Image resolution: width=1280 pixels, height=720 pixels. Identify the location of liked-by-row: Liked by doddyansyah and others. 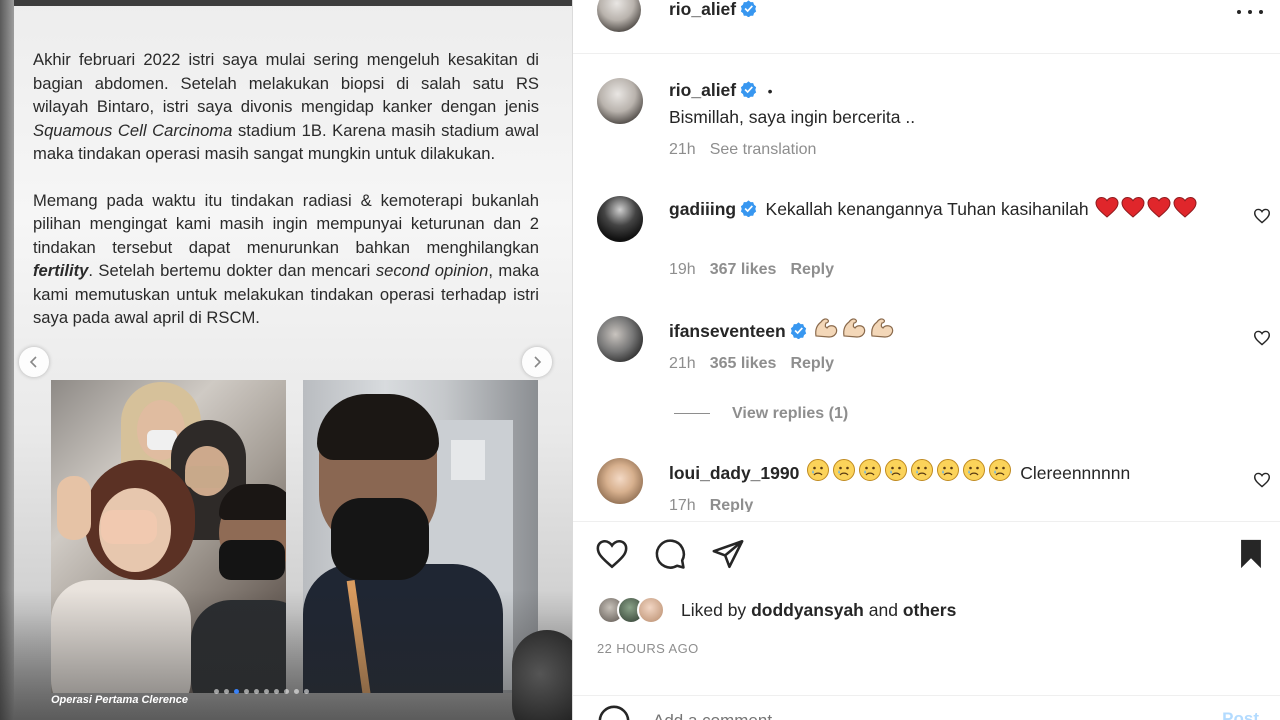
(776, 610).